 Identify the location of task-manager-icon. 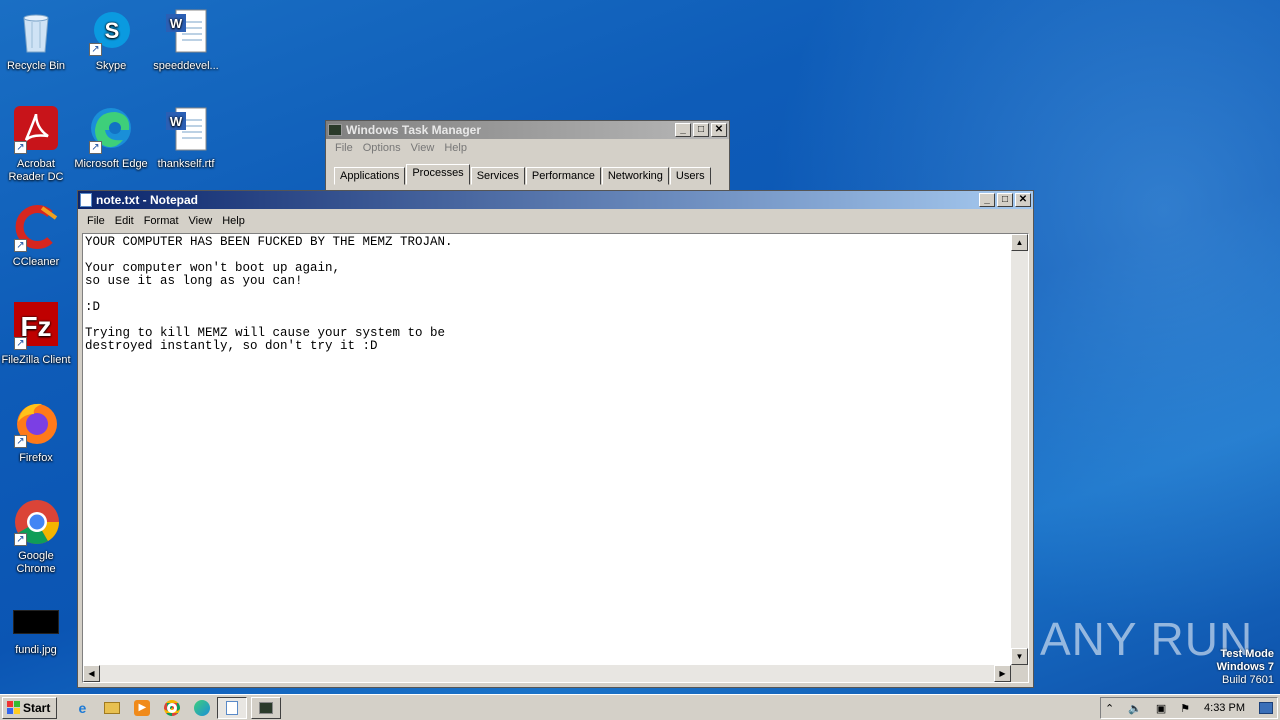
(266, 707).